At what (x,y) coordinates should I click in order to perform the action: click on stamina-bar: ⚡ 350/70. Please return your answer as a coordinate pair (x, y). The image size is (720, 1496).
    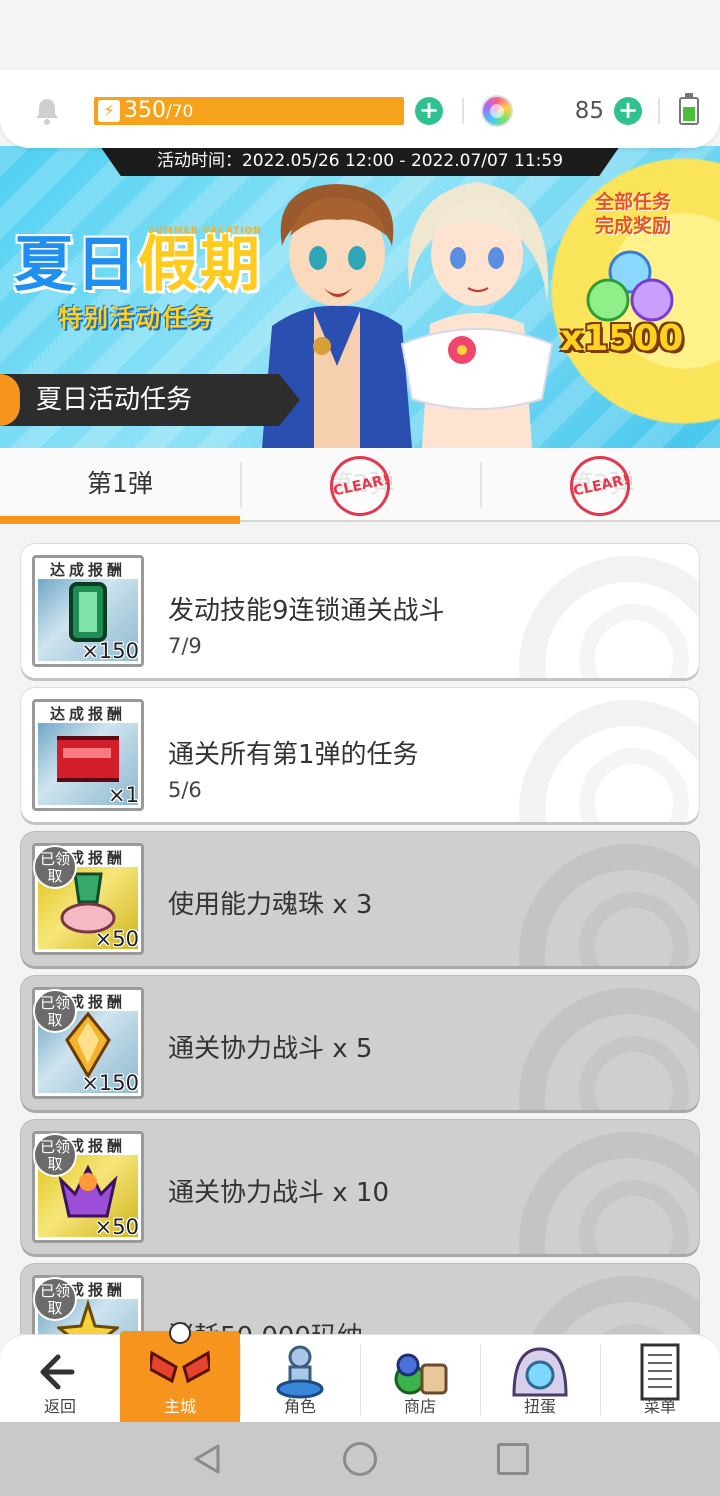
    Looking at the image, I should click on (249, 111).